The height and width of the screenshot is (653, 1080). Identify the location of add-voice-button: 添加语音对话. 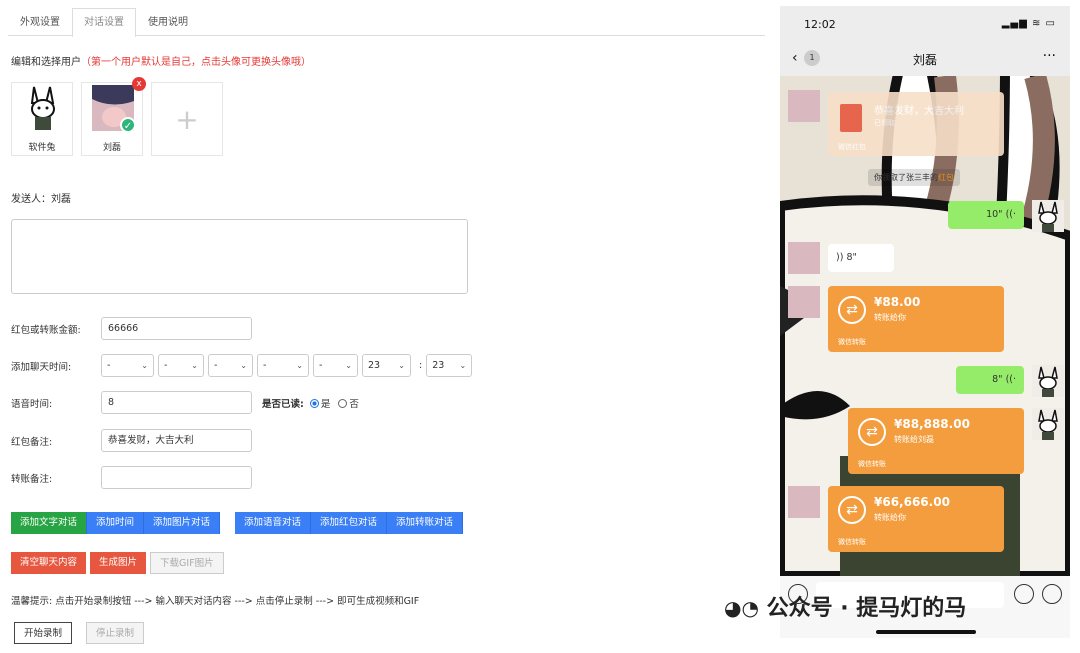
(273, 523).